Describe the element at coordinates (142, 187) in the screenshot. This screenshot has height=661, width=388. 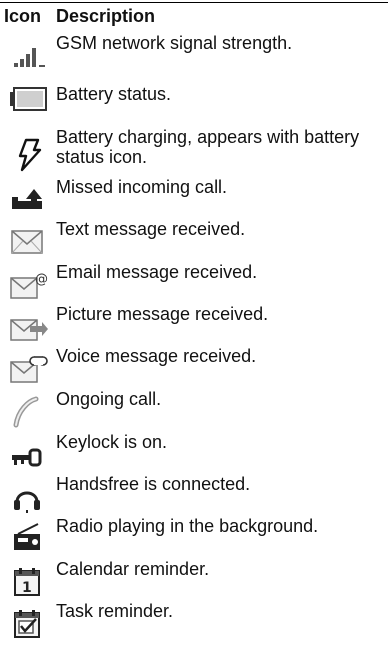
I see `row-description: Missed incoming call.` at that location.